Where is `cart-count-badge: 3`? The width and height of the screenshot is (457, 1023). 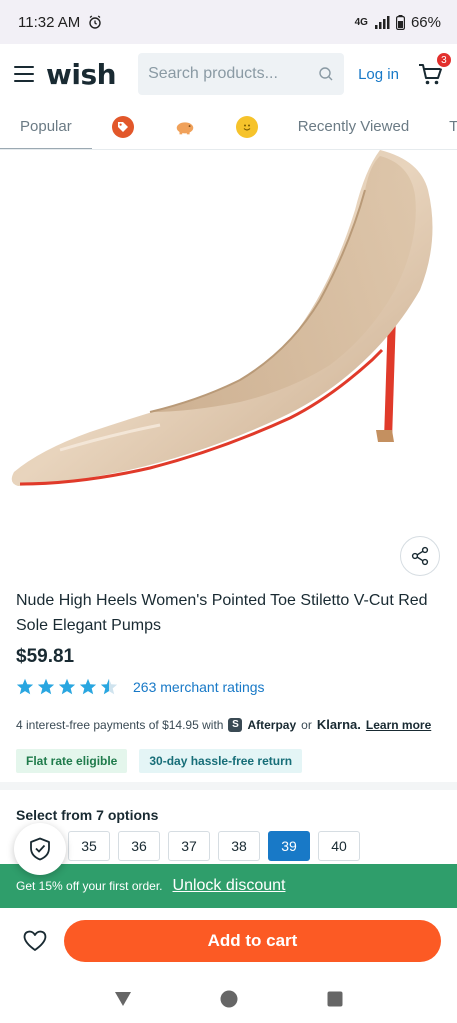
cart-count-badge: 3 is located at coordinates (443, 60).